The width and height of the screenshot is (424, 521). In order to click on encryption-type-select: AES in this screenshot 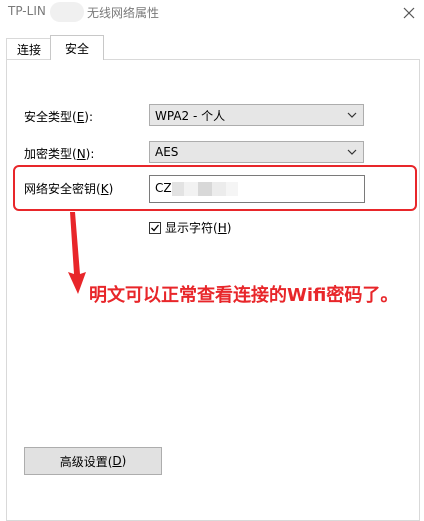, I will do `click(256, 152)`.